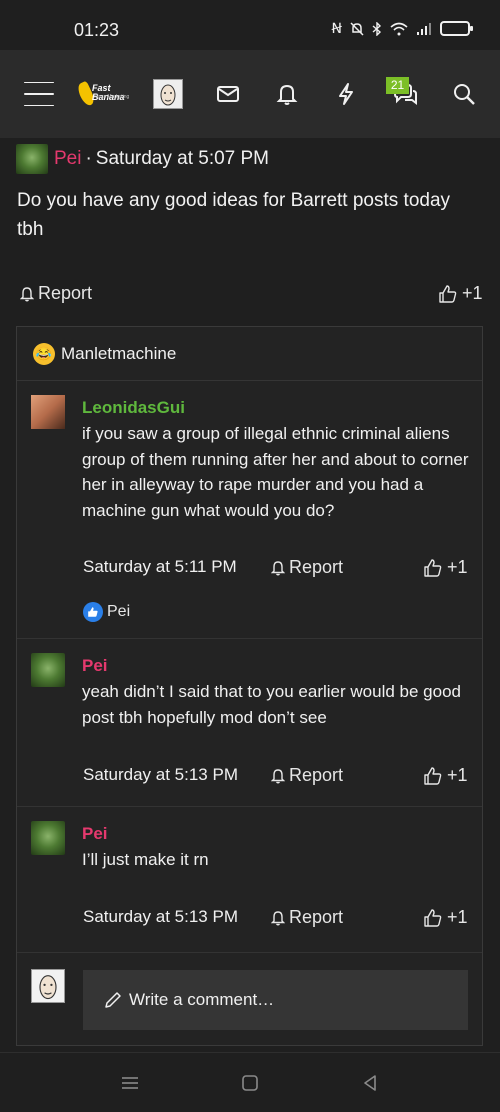 This screenshot has width=500, height=1112. Describe the element at coordinates (456, 28) in the screenshot. I see `battery-icon` at that location.